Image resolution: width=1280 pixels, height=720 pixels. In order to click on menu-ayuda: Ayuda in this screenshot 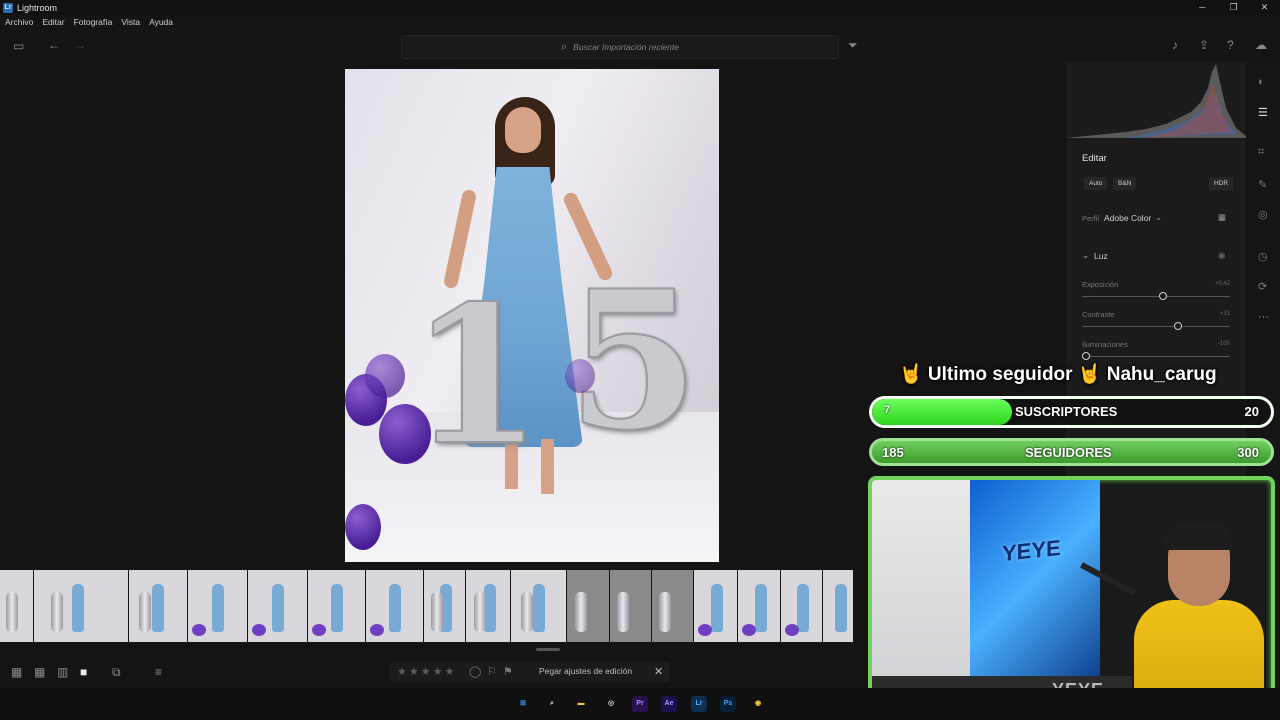, I will do `click(161, 22)`.